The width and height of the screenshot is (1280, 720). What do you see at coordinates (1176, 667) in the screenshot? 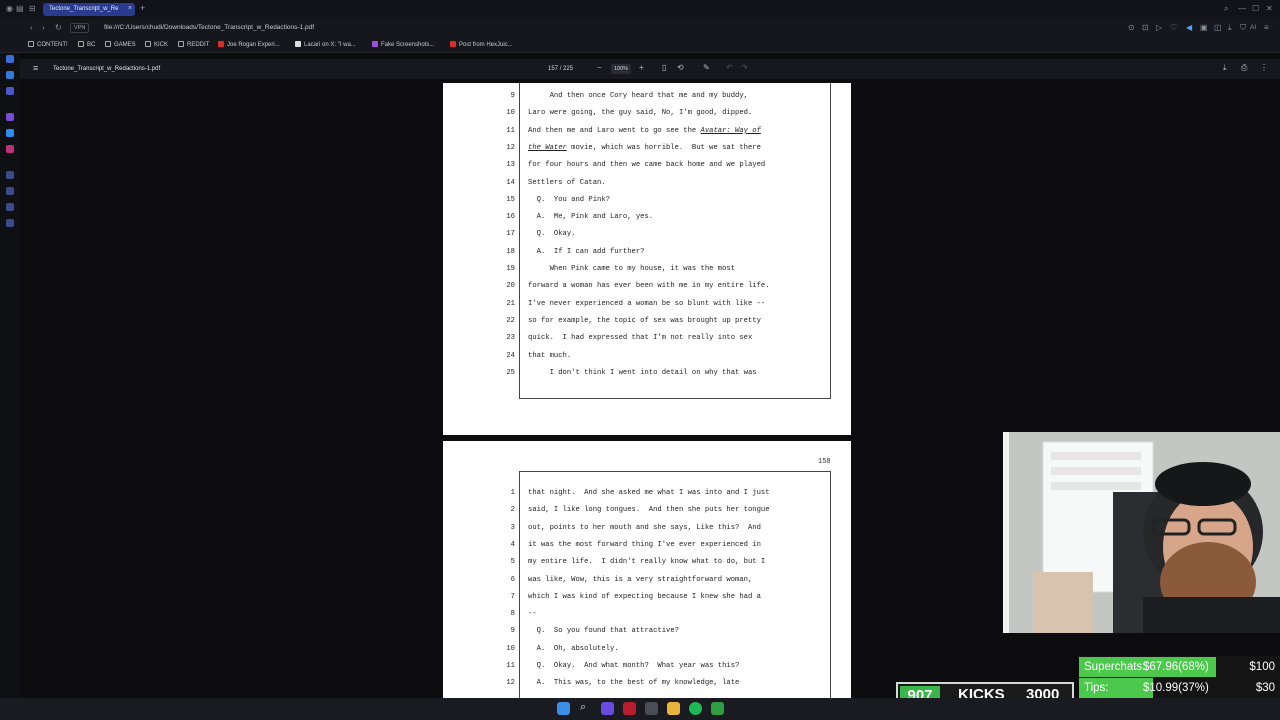
I see `goal-value: $67.96(68%)` at bounding box center [1176, 667].